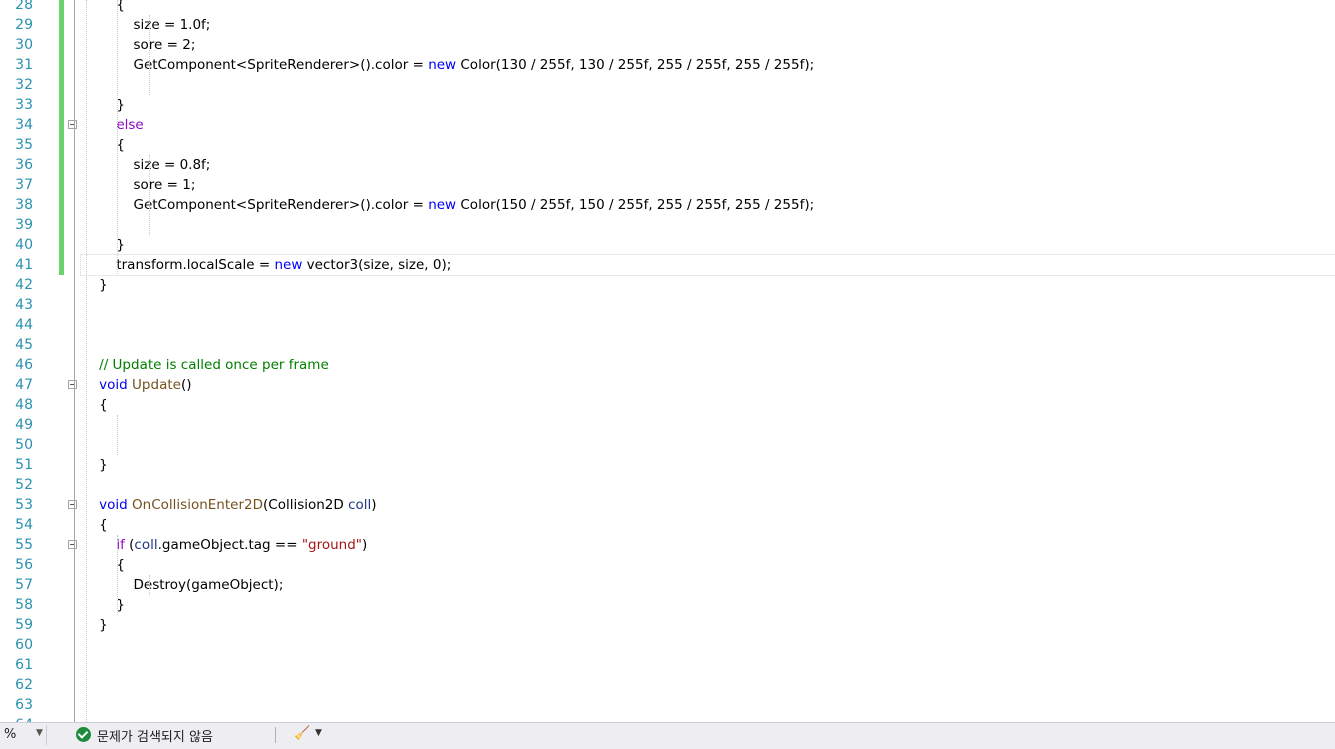 Image resolution: width=1335 pixels, height=749 pixels. I want to click on code-token: // Update is called once per frame, so click(205, 365).